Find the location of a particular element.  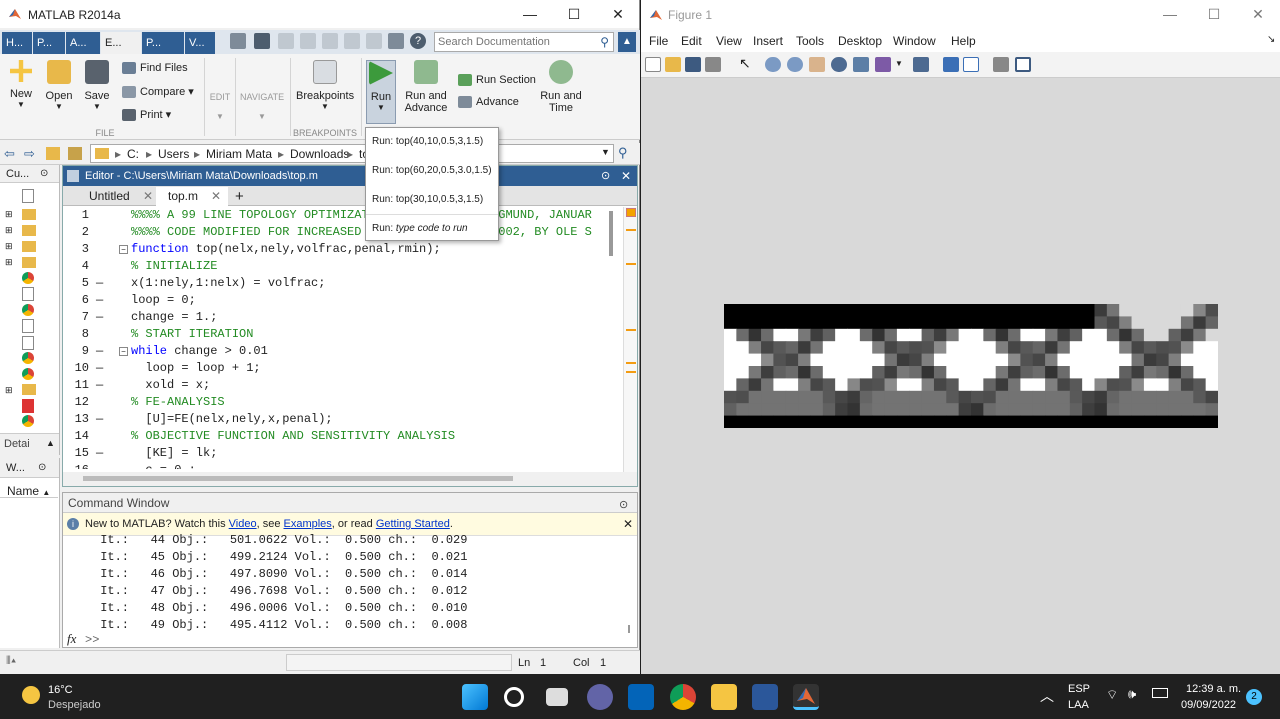

pdf-file-icon is located at coordinates (28, 406).